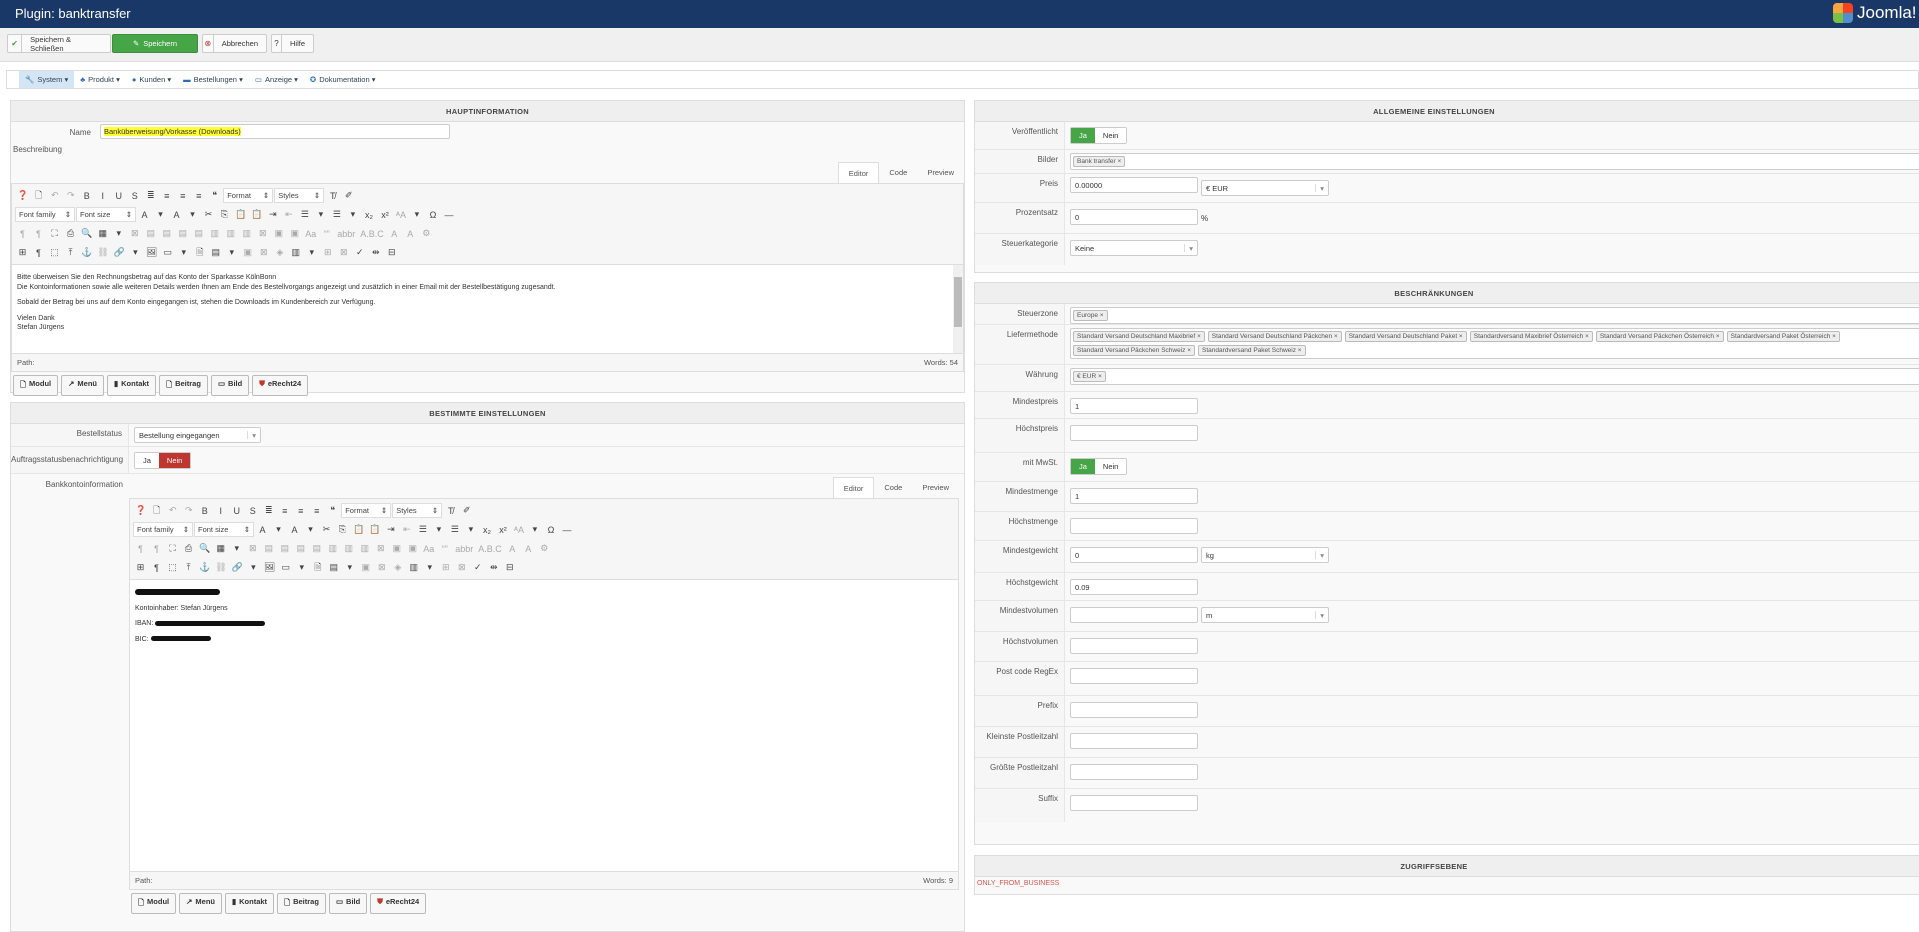  Describe the element at coordinates (853, 487) in the screenshot. I see `tab-editor: Editor` at that location.